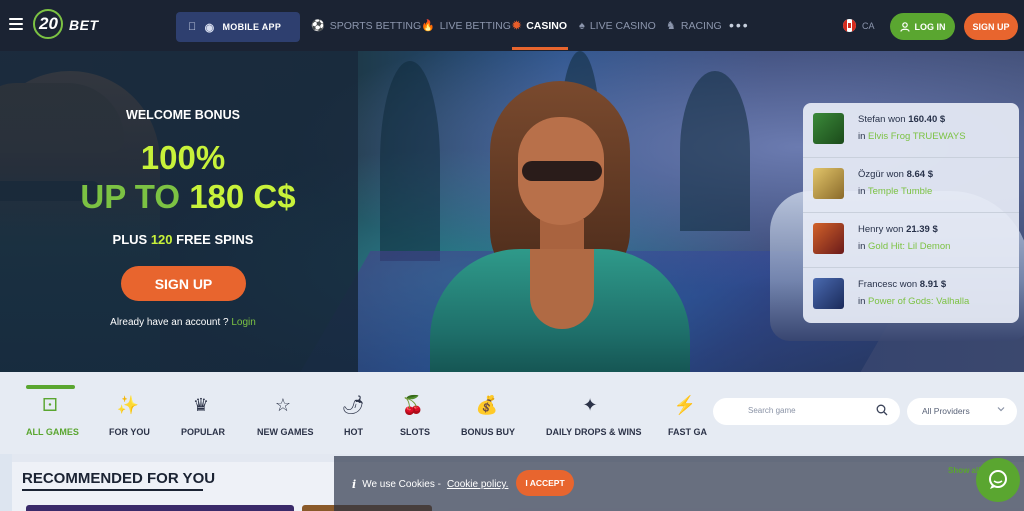  What do you see at coordinates (545, 483) in the screenshot?
I see `accept-cookies-button: I ACCEPT` at bounding box center [545, 483].